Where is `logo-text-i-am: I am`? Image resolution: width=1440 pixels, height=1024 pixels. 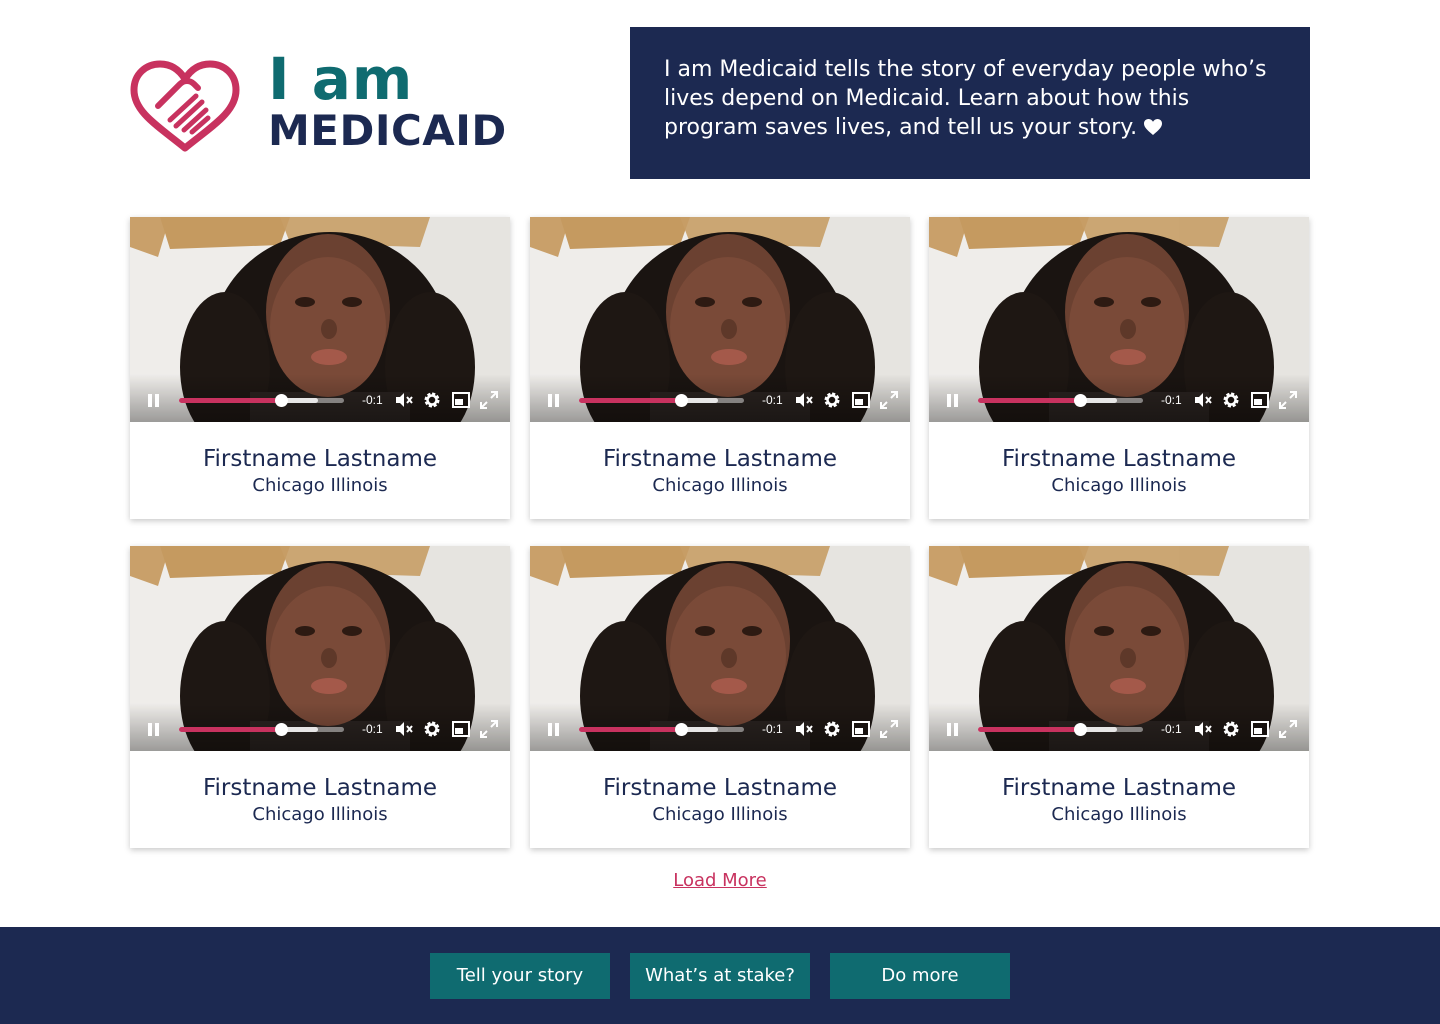
logo-text-i-am: I am is located at coordinates (341, 79).